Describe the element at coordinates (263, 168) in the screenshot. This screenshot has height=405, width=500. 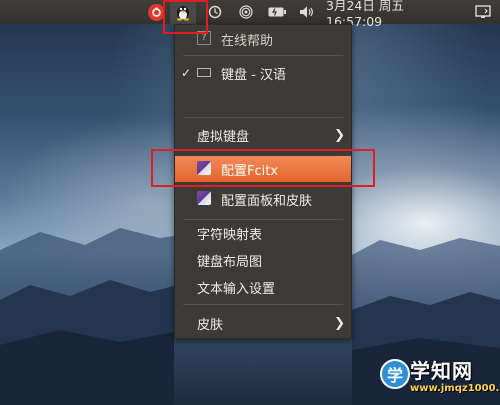
I see `annotation-box-configure` at that location.